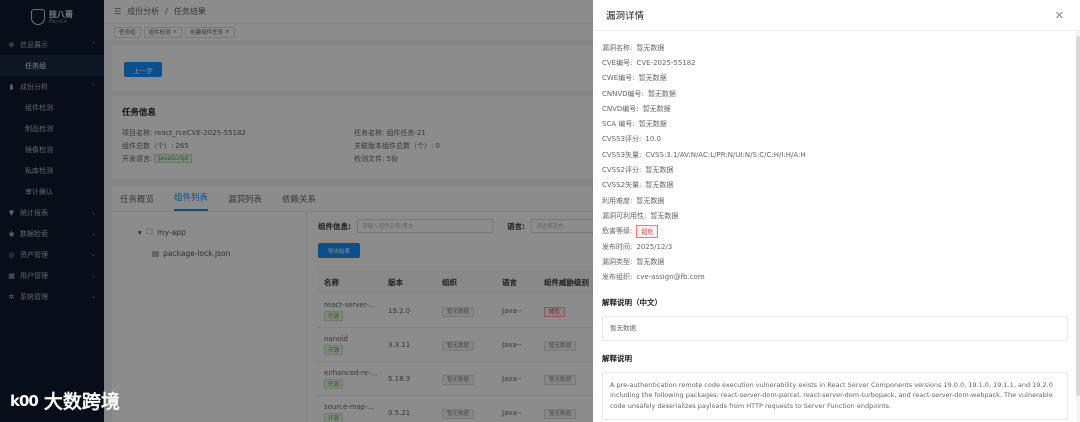  I want to click on drawer-title: 漏洞详情, so click(625, 16).